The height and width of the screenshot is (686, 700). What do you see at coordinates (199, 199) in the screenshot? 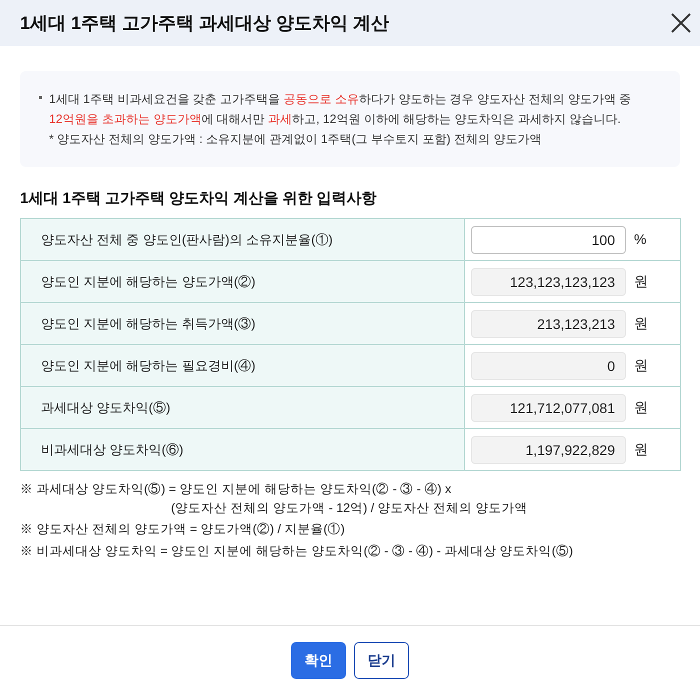
I see `section-title: 1세대 1주택 고가주택 양도차익 계산을 위한 입력사항` at bounding box center [199, 199].